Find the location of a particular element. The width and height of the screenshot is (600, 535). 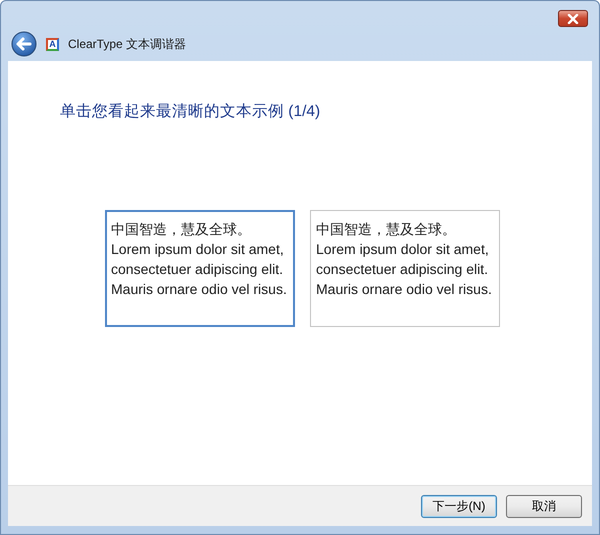

instruction-heading: 单击您看起来最清晰的文本示例 (1/4) is located at coordinates (191, 112).